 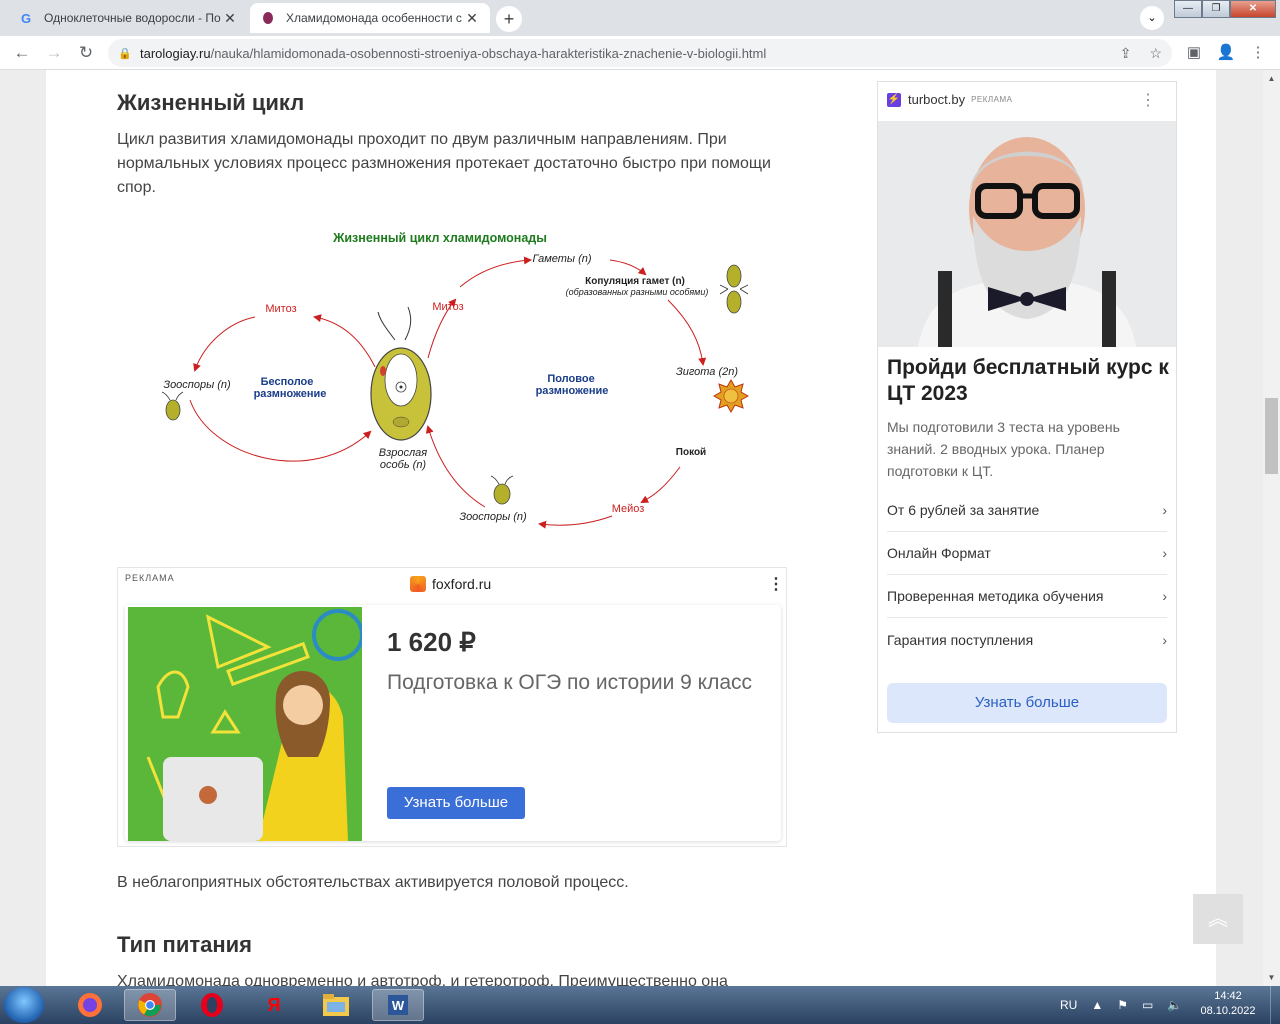 I want to click on side-panel-icon: ▣, so click(x=1194, y=53).